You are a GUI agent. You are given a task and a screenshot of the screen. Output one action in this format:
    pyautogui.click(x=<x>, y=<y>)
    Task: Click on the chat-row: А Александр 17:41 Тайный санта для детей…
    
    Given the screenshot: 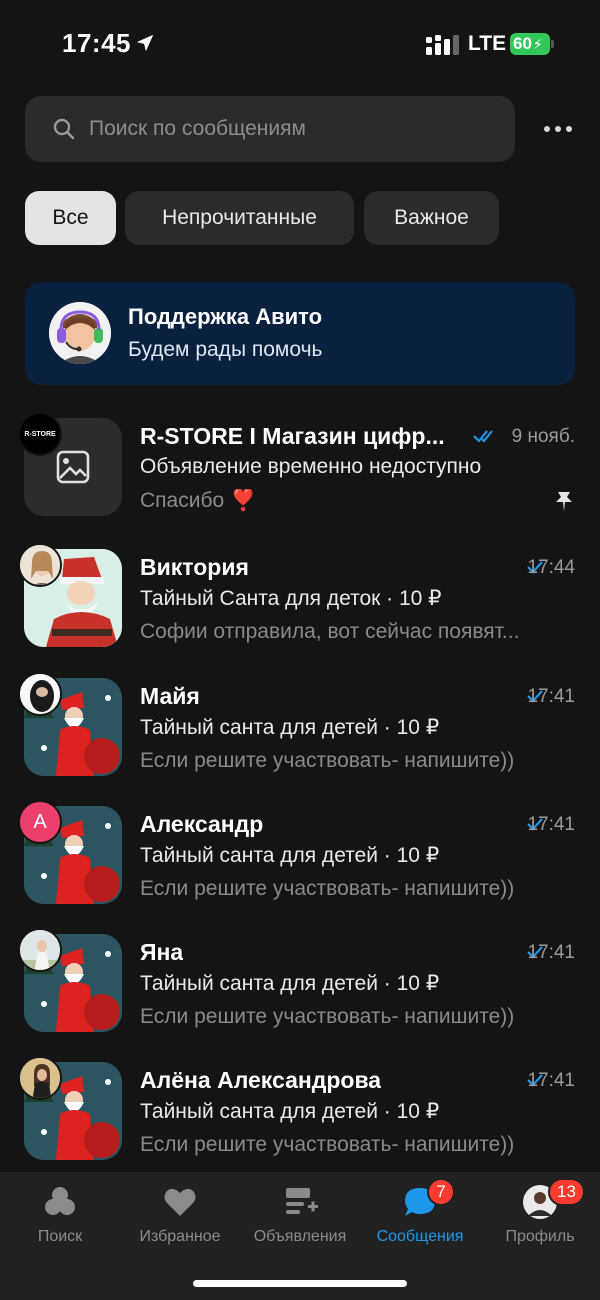 What is the action you would take?
    pyautogui.click(x=300, y=867)
    